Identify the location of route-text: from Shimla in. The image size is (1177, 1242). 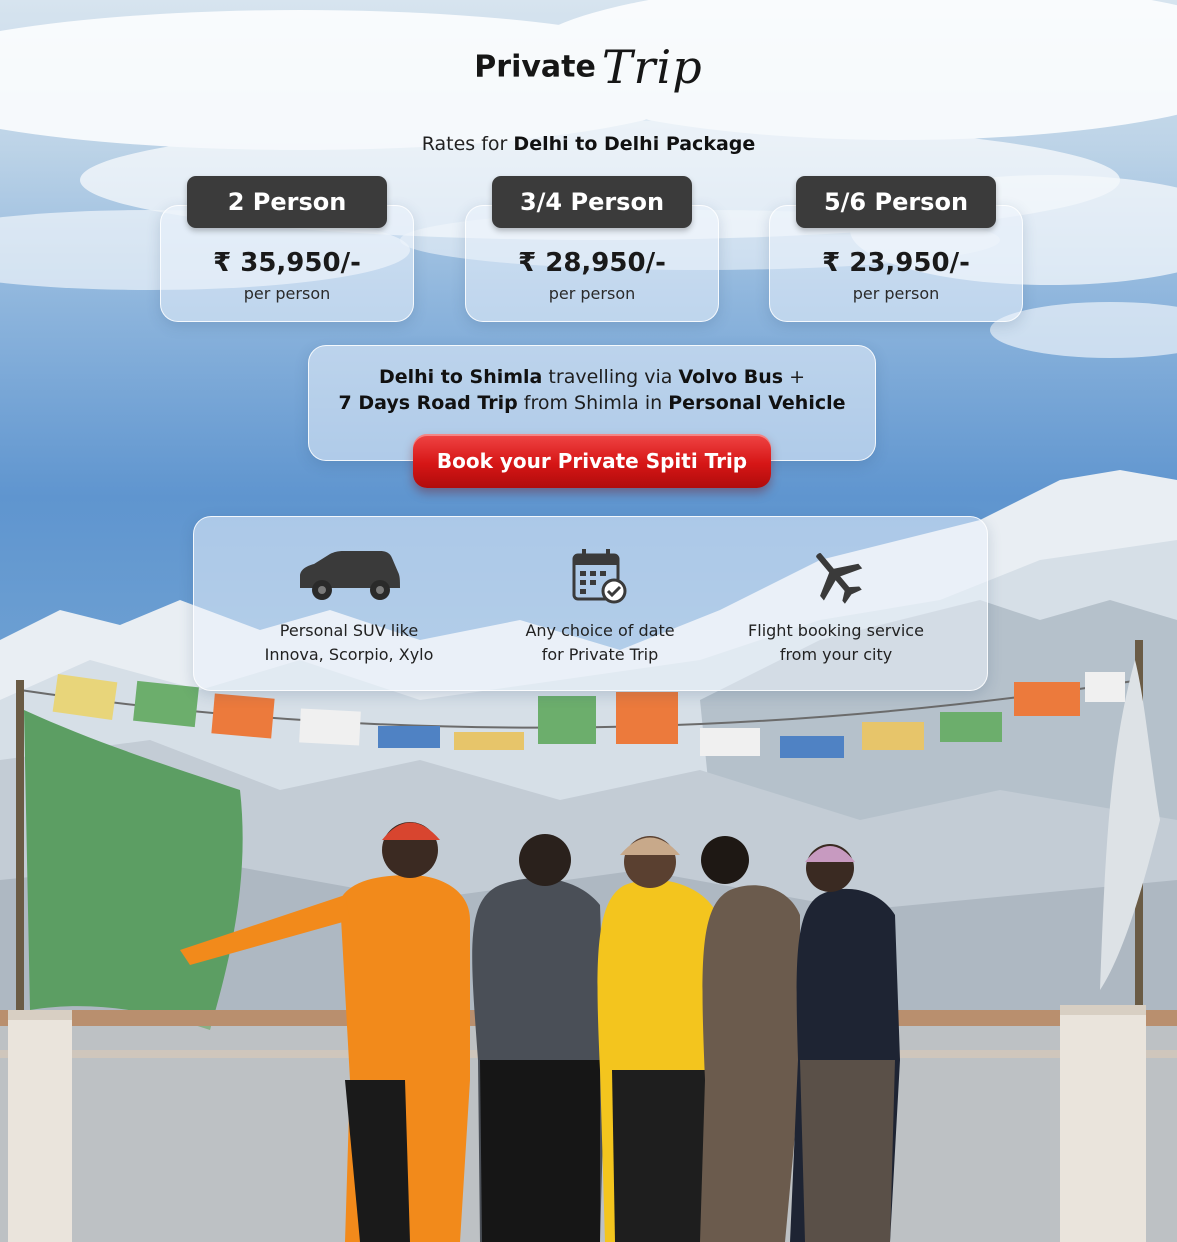
(593, 403).